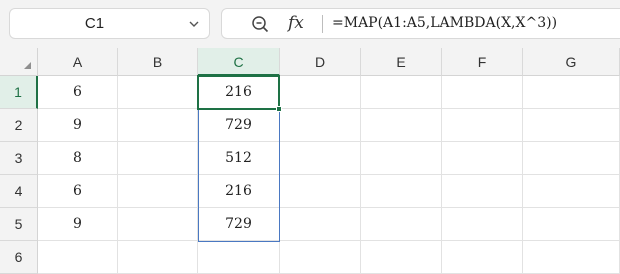  Describe the element at coordinates (19, 158) in the screenshot. I see `row-header-3: 3` at that location.